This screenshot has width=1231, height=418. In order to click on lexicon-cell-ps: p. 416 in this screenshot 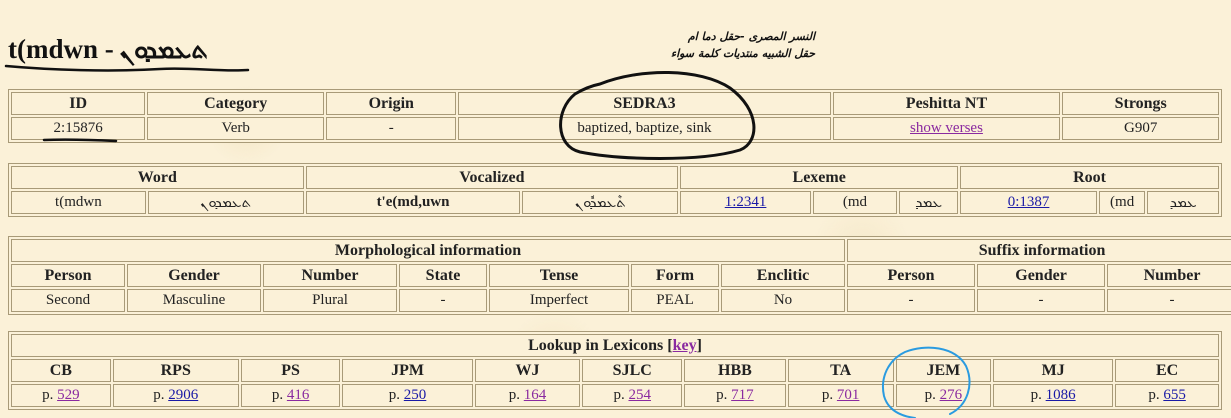, I will do `click(290, 395)`.